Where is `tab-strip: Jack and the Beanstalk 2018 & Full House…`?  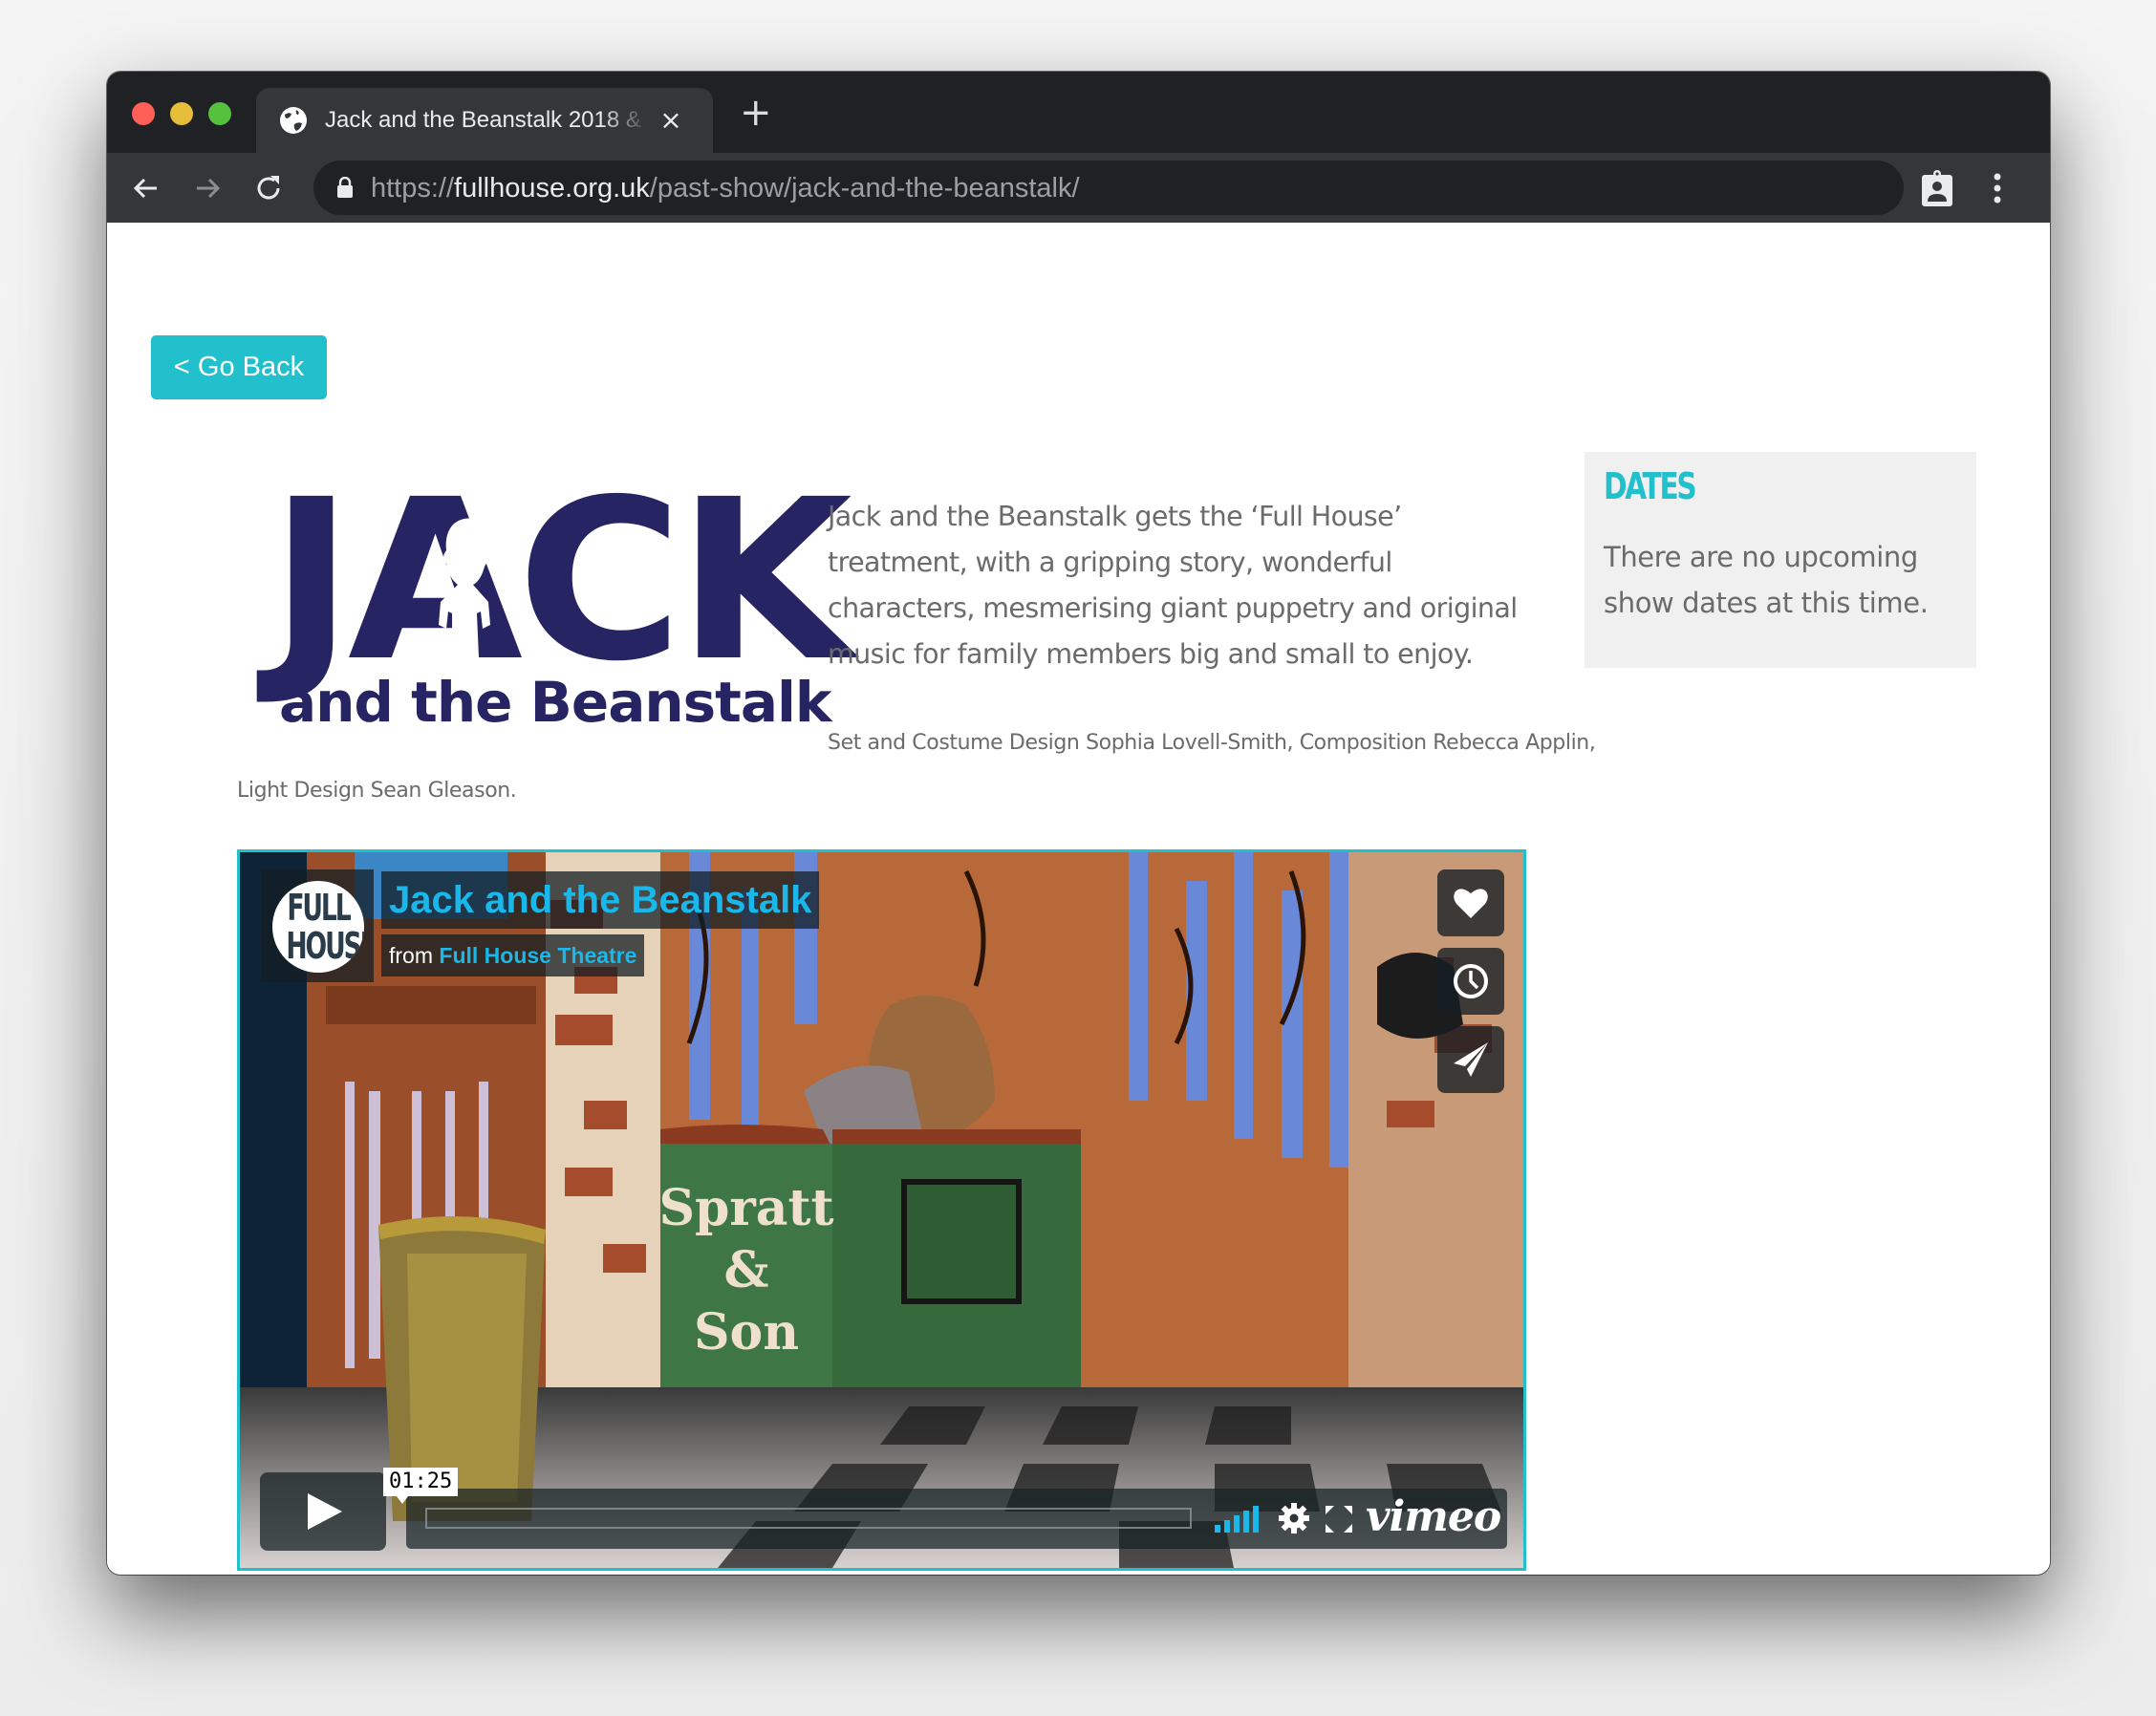
tab-strip: Jack and the Beanstalk 2018 & Full House… is located at coordinates (1078, 112).